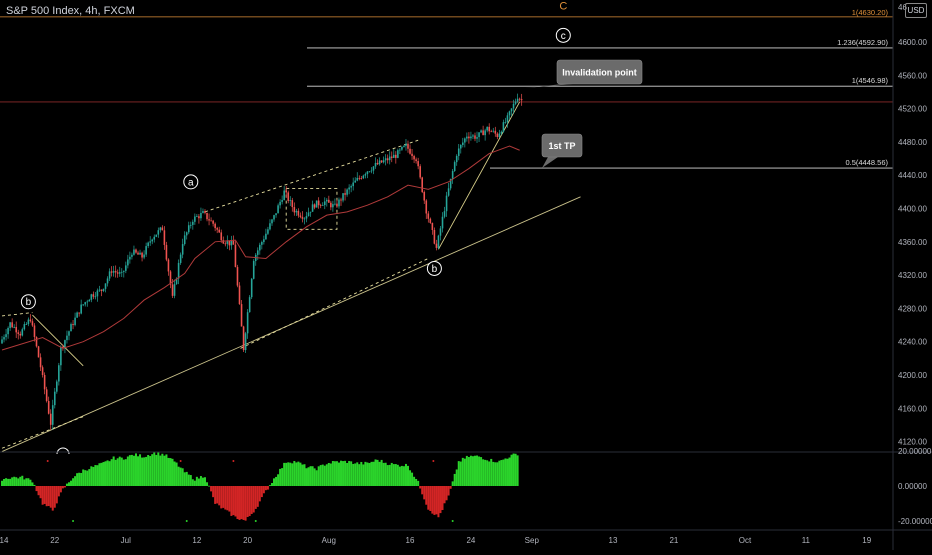  I want to click on time-axis-tick: Aug, so click(329, 540).